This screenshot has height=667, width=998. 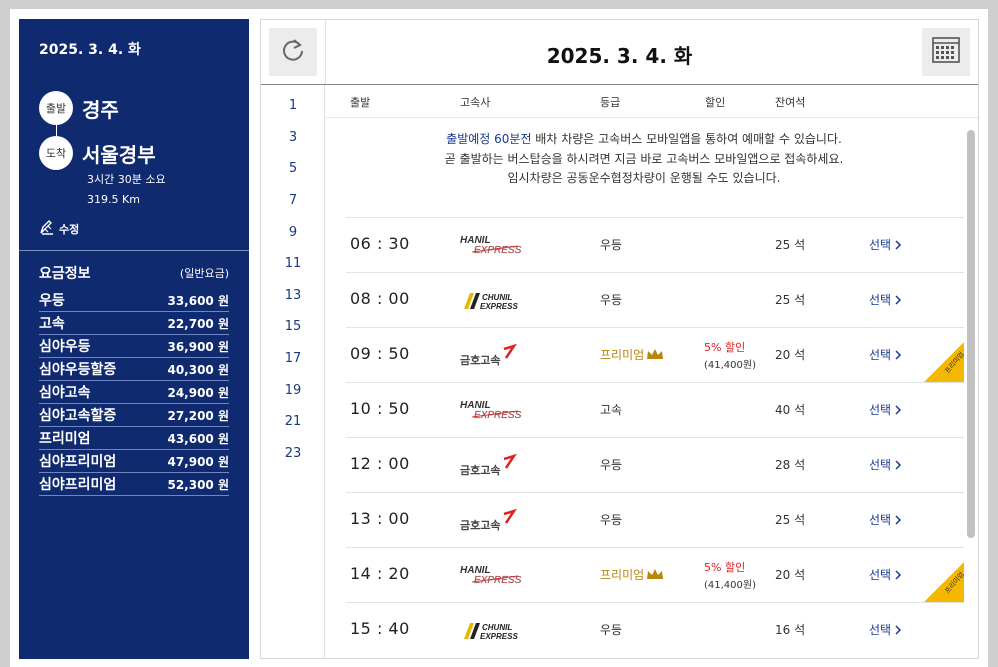 What do you see at coordinates (293, 453) in the screenshot?
I see `hour-link: 23` at bounding box center [293, 453].